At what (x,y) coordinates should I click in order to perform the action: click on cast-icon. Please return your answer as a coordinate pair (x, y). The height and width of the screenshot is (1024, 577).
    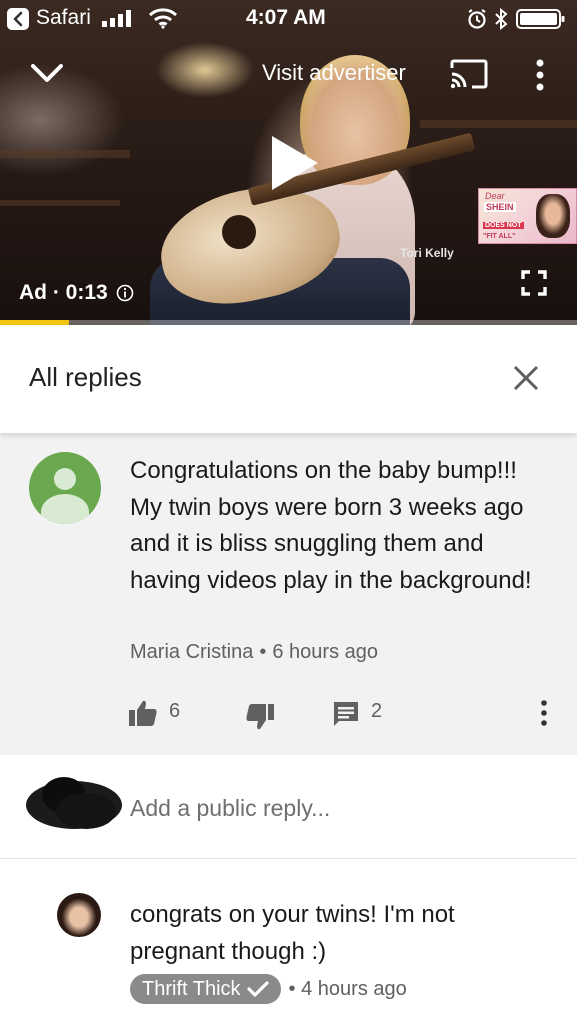
    Looking at the image, I should click on (469, 74).